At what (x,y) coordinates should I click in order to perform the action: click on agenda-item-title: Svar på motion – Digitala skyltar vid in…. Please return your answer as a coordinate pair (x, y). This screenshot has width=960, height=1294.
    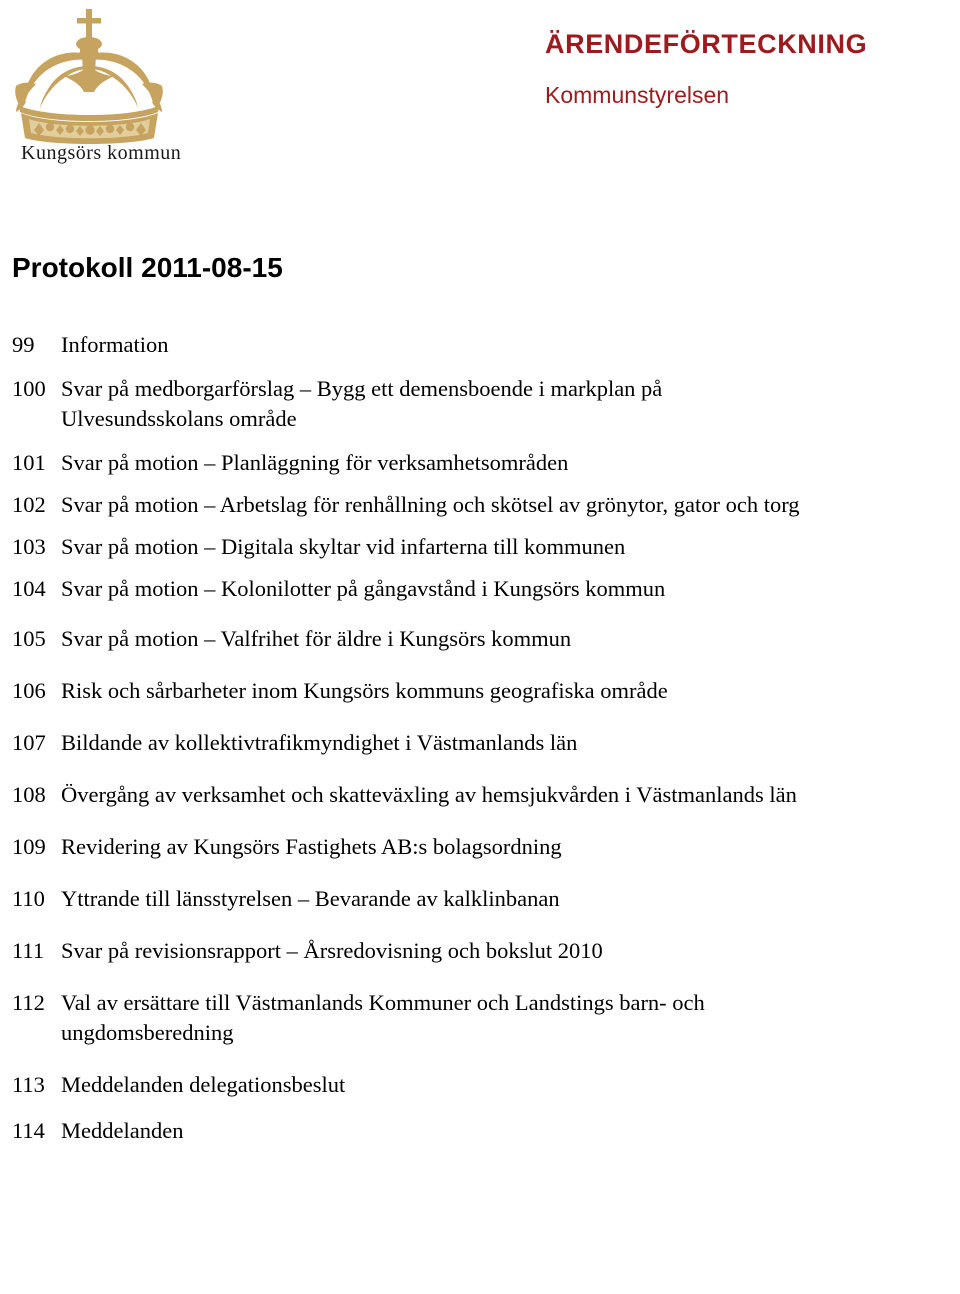
    Looking at the image, I should click on (343, 546).